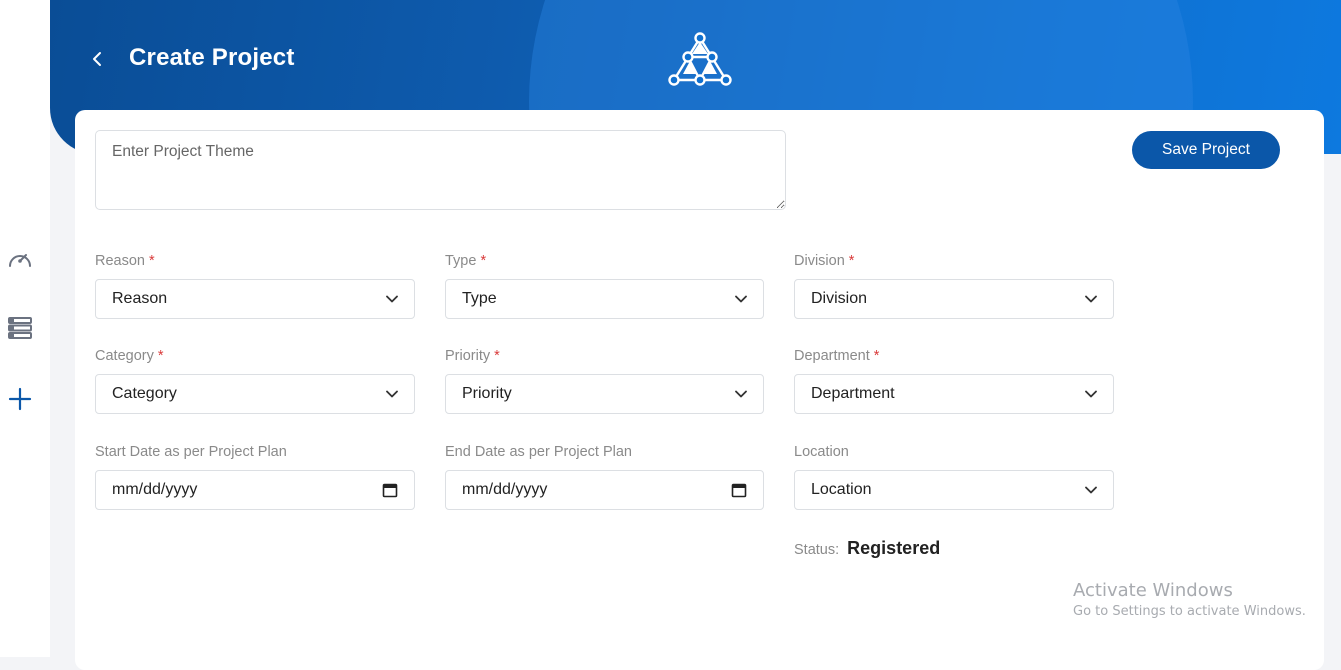 The height and width of the screenshot is (670, 1341). Describe the element at coordinates (954, 299) in the screenshot. I see `division-select: Division` at that location.